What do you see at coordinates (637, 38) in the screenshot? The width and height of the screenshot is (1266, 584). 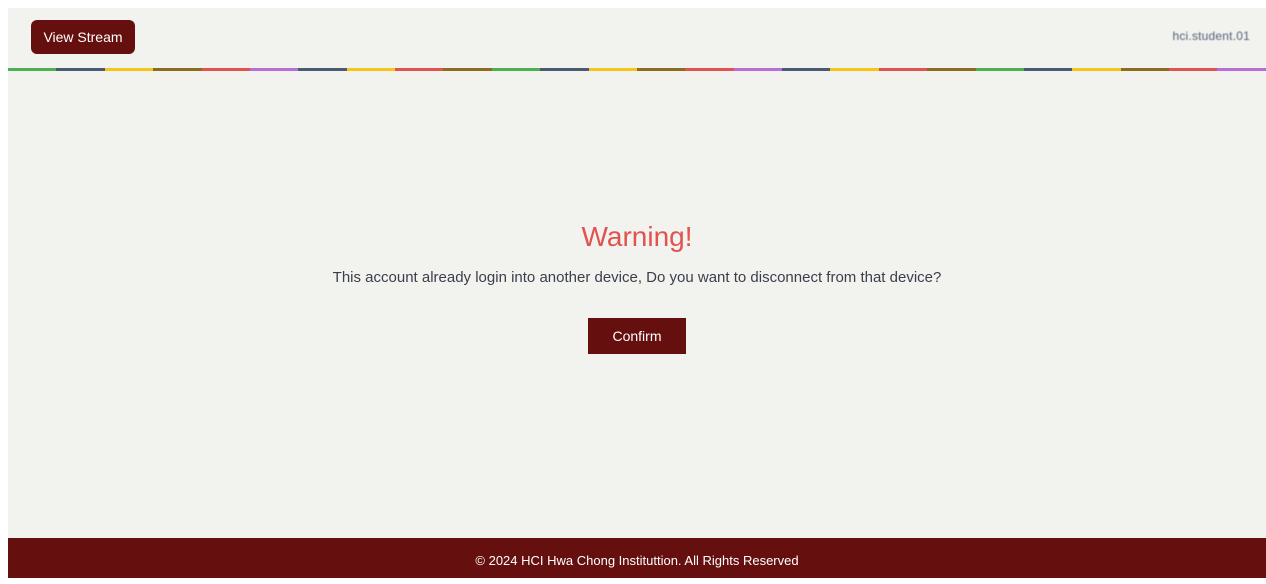 I see `top-bar: View Stream hci.student.01` at bounding box center [637, 38].